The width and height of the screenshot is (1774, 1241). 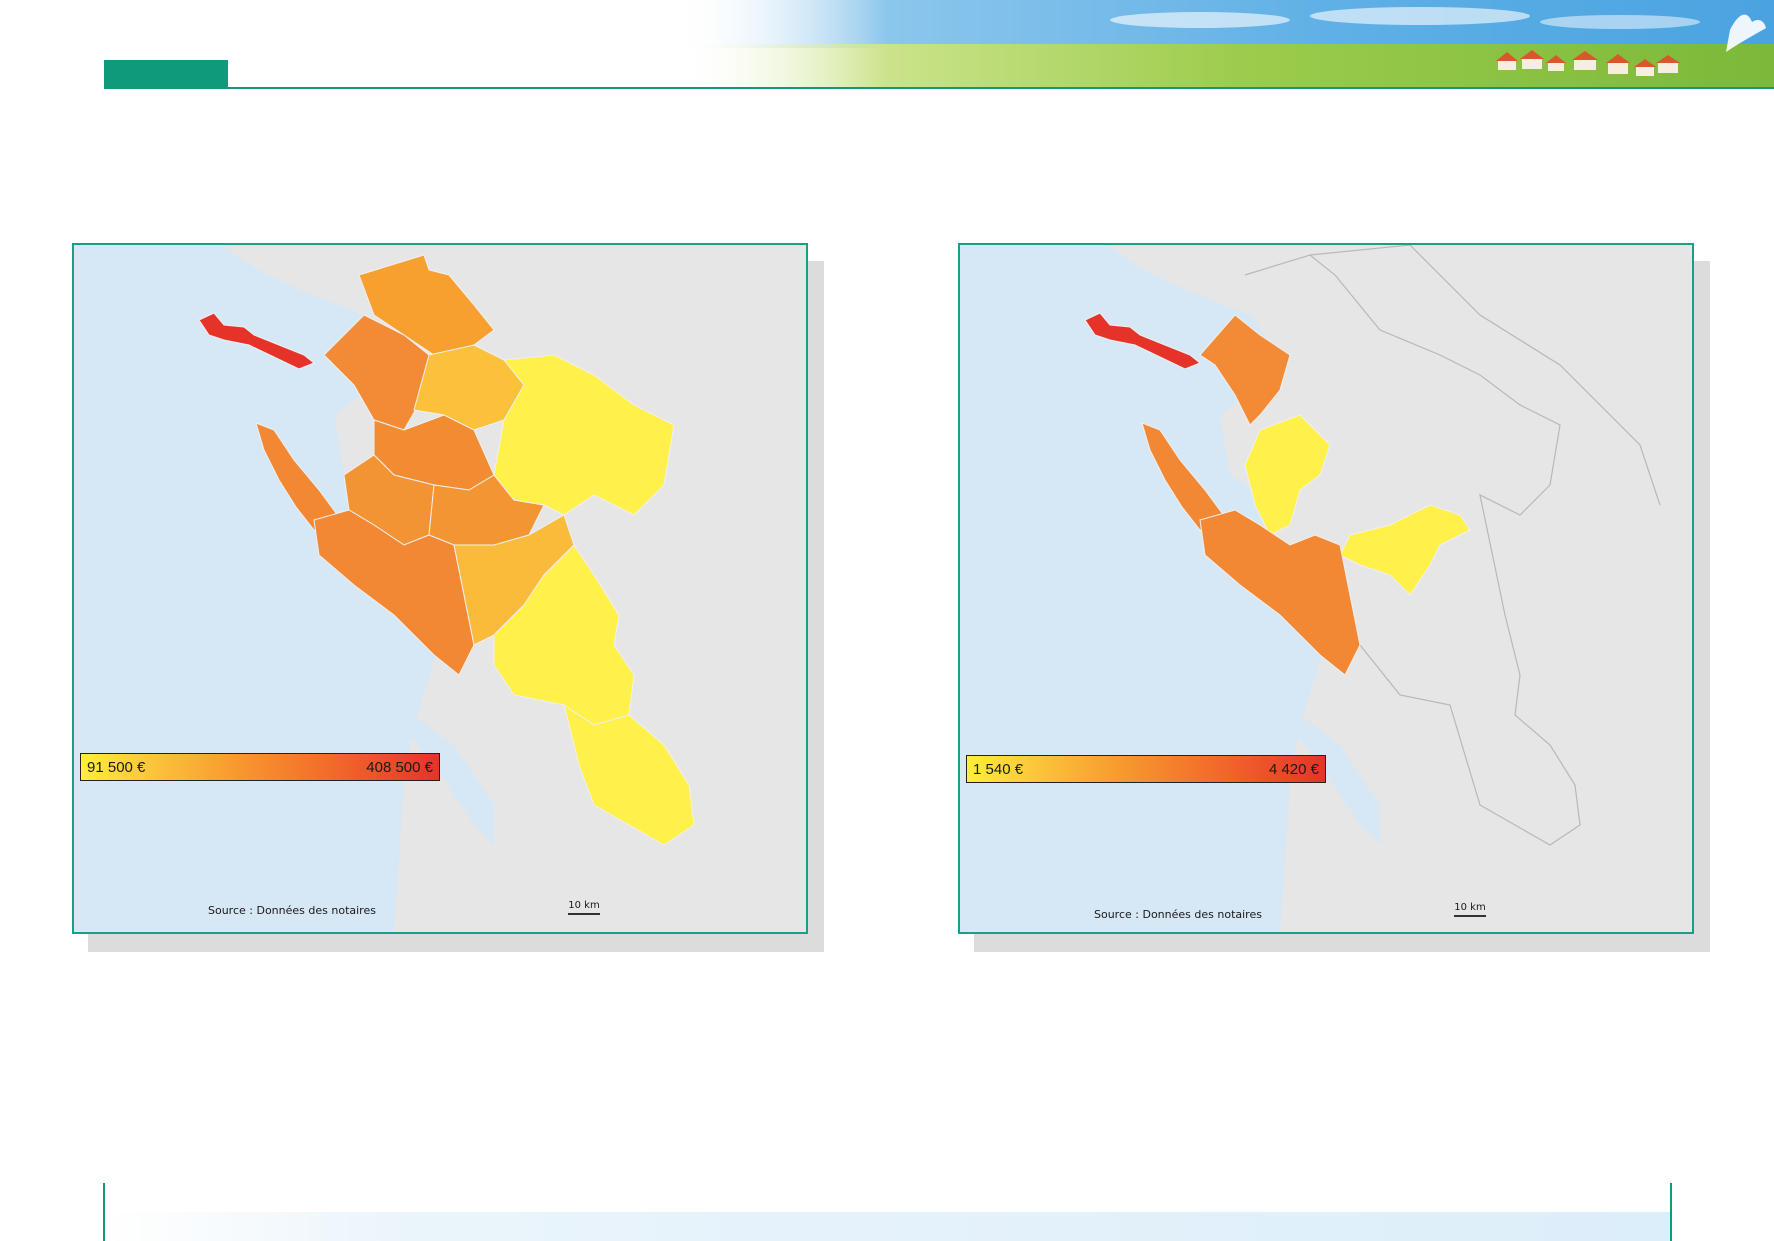 What do you see at coordinates (887, 1226) in the screenshot?
I see `footer-band` at bounding box center [887, 1226].